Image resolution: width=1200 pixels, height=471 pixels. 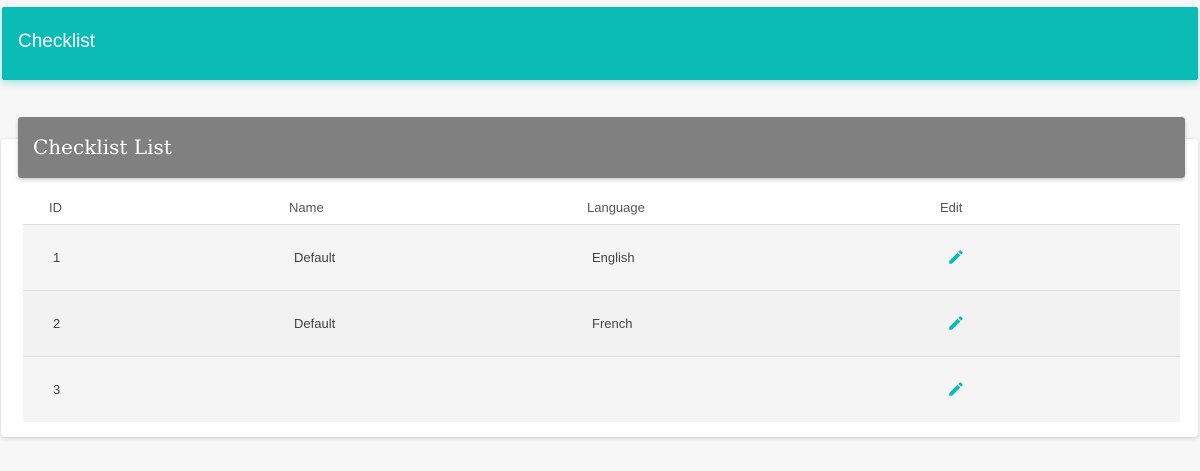 What do you see at coordinates (57, 389) in the screenshot?
I see `row-id: 3` at bounding box center [57, 389].